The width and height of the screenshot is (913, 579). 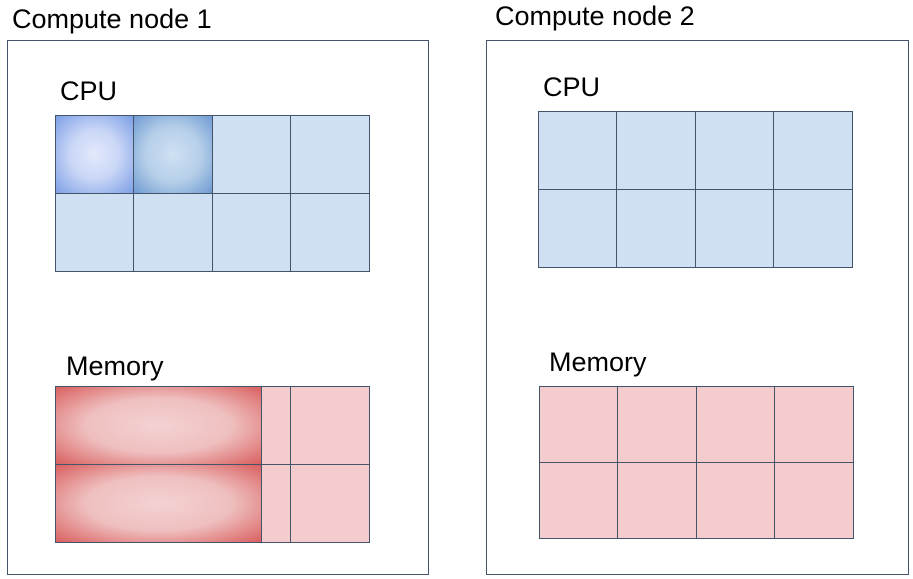 I want to click on node2-cpu-grid, so click(x=695, y=189).